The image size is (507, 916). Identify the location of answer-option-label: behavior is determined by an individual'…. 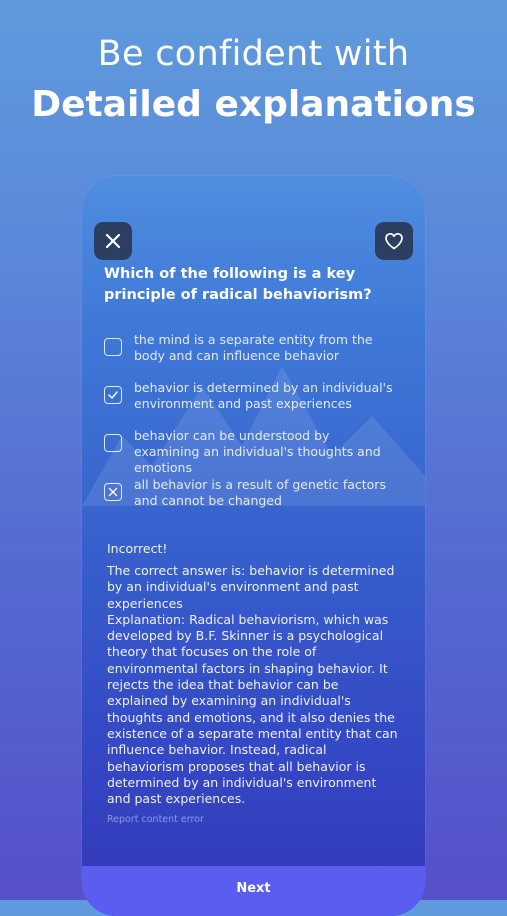
(263, 395).